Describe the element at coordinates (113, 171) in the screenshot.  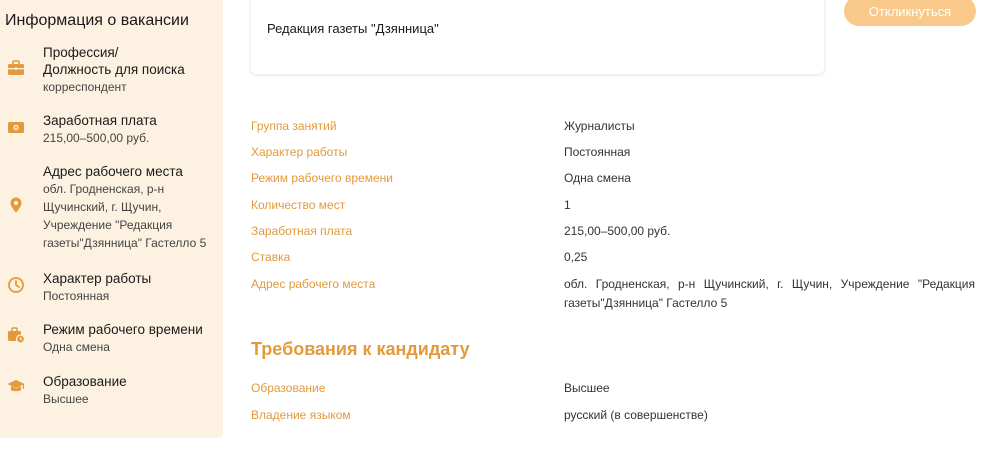
I see `sidebar-item-label: Адрес рабочего места` at that location.